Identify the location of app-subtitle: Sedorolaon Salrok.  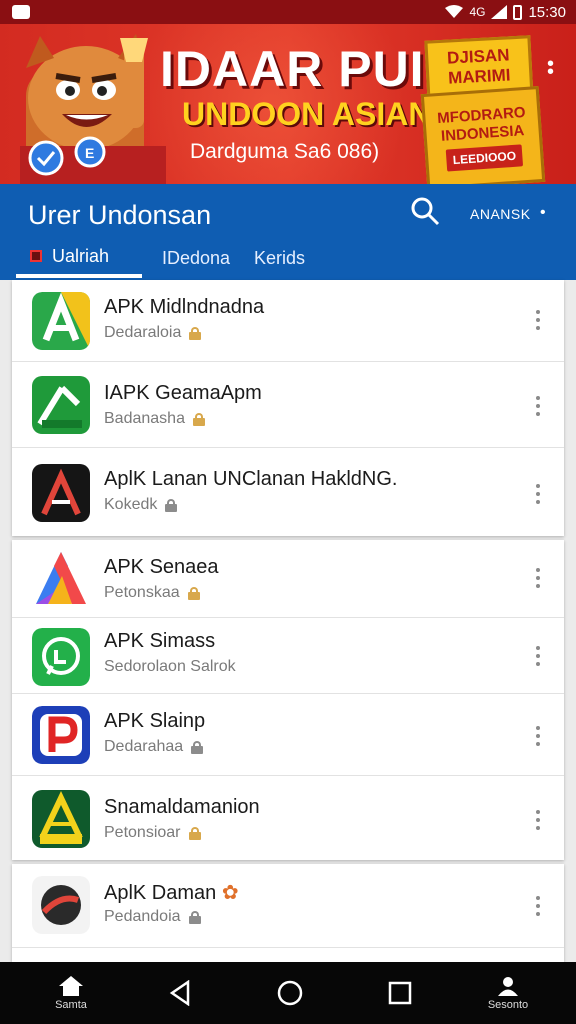
(170, 667).